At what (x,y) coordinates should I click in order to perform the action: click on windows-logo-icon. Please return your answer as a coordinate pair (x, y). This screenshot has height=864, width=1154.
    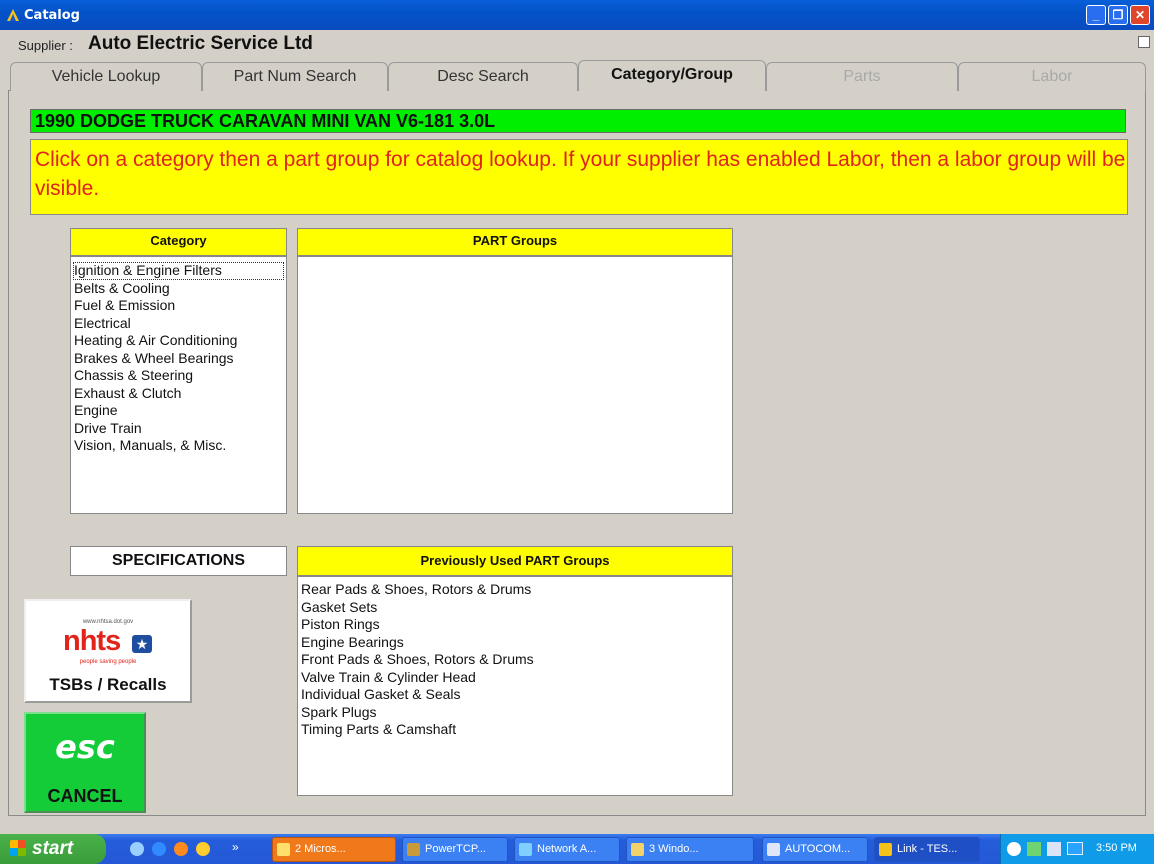
    Looking at the image, I should click on (18, 848).